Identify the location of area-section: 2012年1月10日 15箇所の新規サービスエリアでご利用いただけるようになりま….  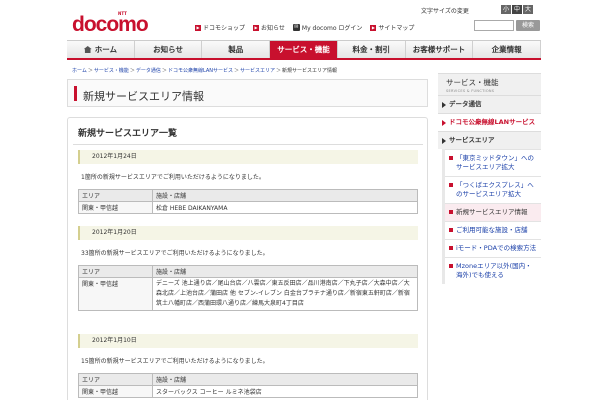
(248, 366).